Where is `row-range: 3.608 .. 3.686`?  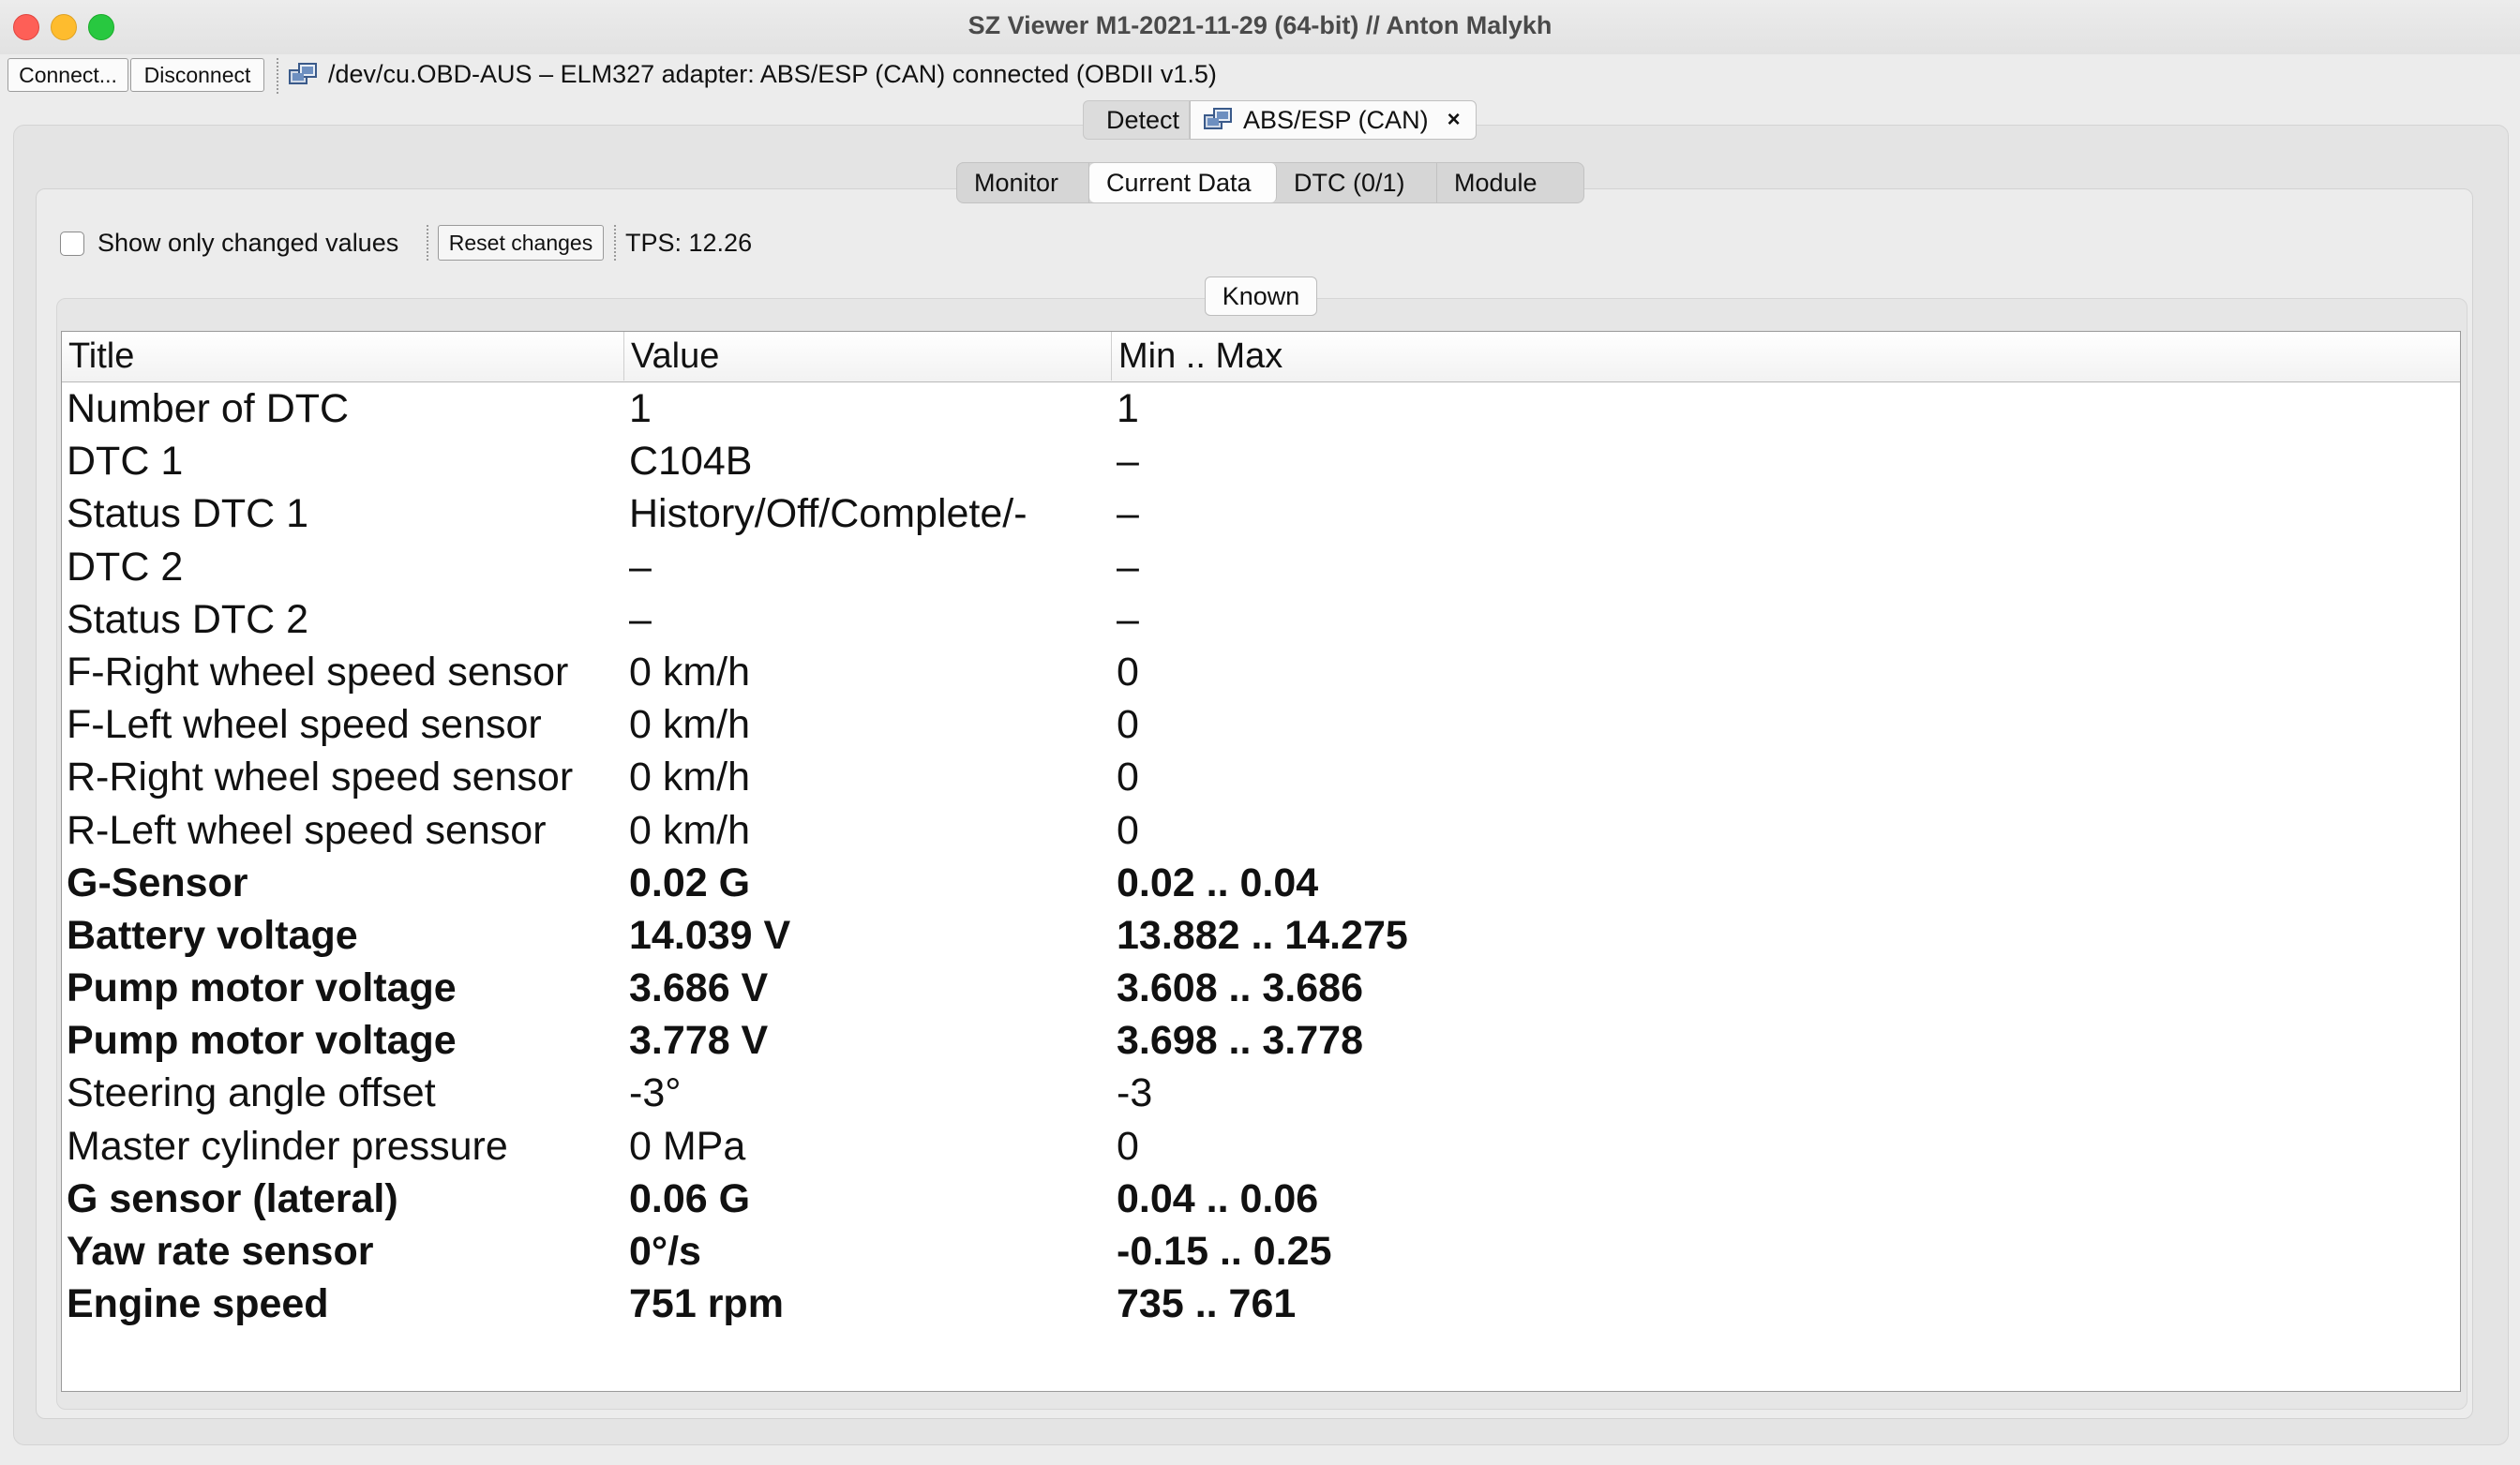
row-range: 3.608 .. 3.686 is located at coordinates (1240, 988).